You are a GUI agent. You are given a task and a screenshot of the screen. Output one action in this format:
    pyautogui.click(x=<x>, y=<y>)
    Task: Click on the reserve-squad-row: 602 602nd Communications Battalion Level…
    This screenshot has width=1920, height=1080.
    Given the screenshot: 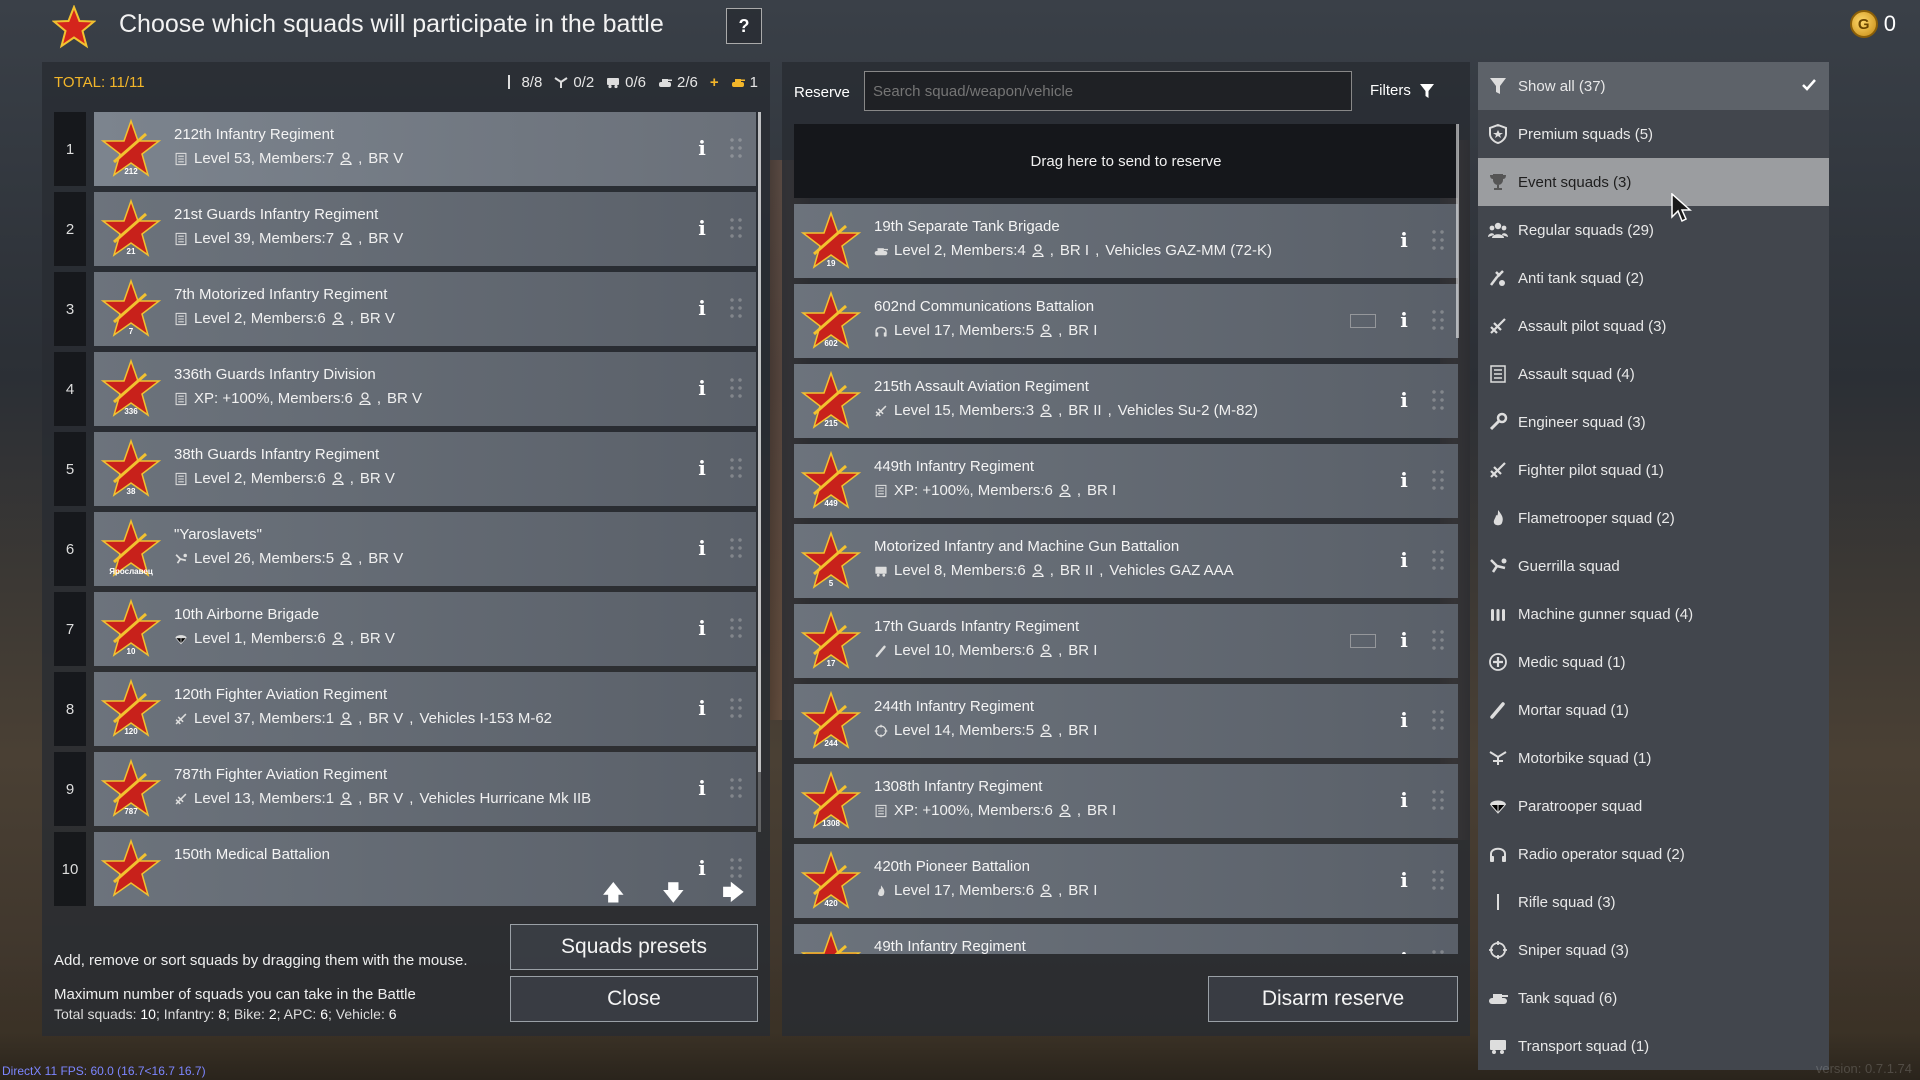 What is the action you would take?
    pyautogui.click(x=1126, y=321)
    